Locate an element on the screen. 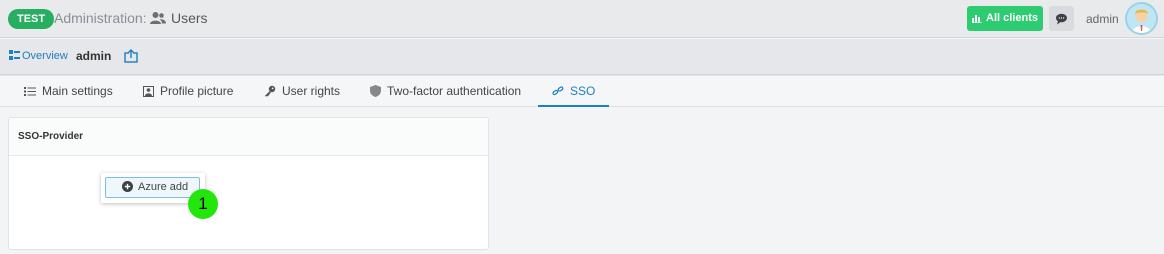 Image resolution: width=1164 pixels, height=254 pixels. tab-label: Two-factor authentication is located at coordinates (454, 91).